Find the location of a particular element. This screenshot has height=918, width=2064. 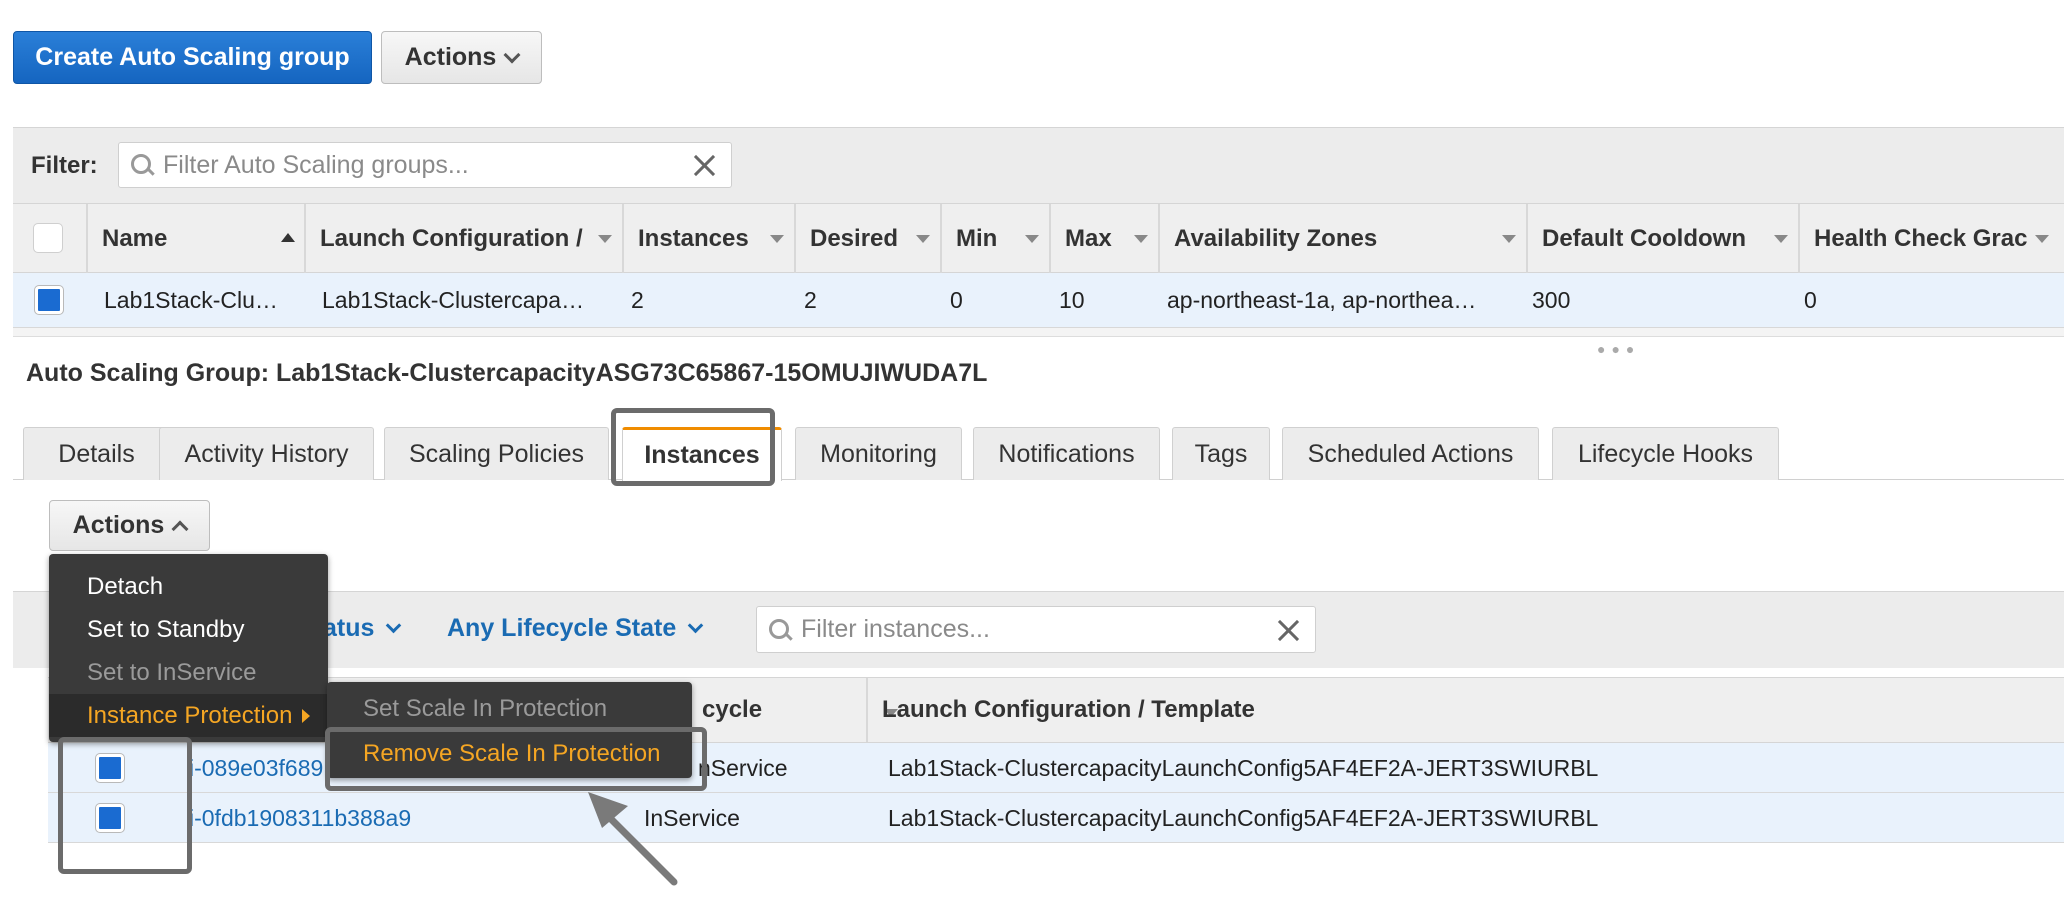

cell-instances: 2 is located at coordinates (637, 300).